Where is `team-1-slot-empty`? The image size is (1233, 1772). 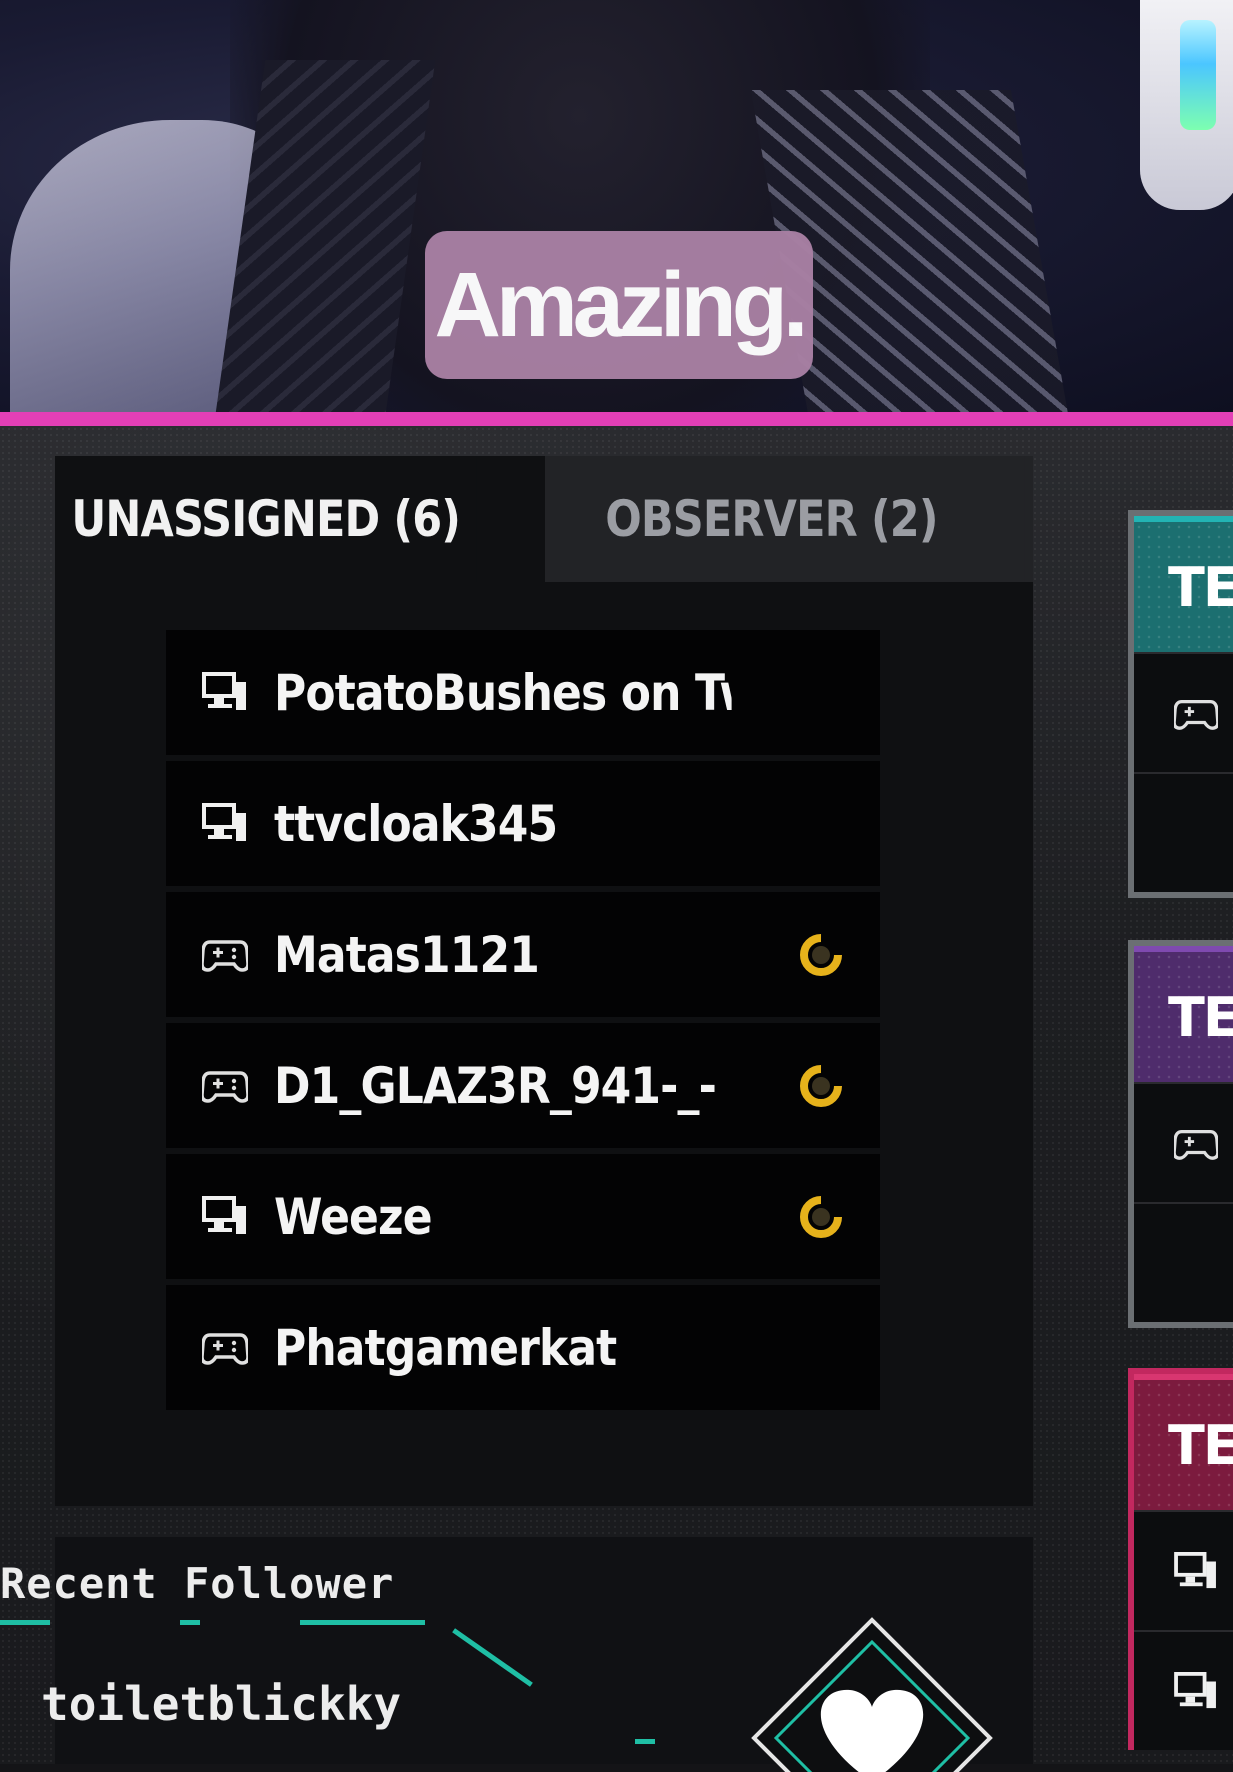 team-1-slot-empty is located at coordinates (1183, 832).